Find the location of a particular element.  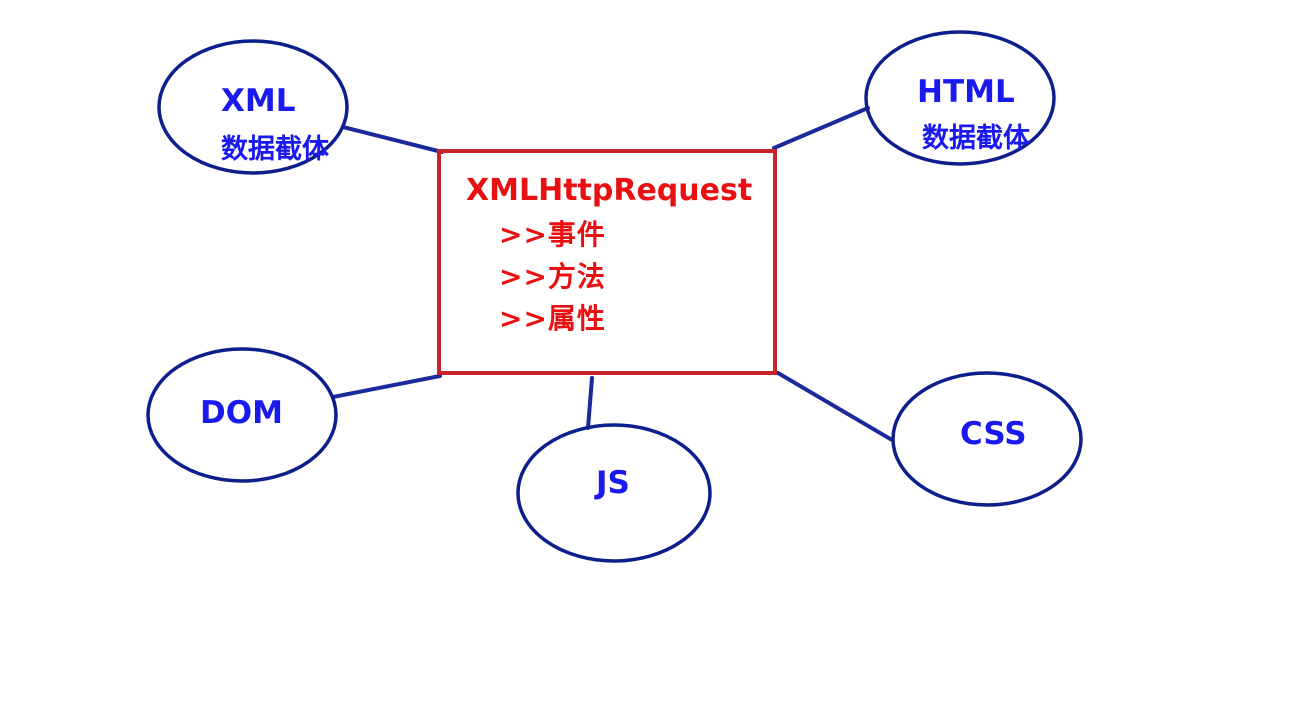

connector-html is located at coordinates (821, 128).